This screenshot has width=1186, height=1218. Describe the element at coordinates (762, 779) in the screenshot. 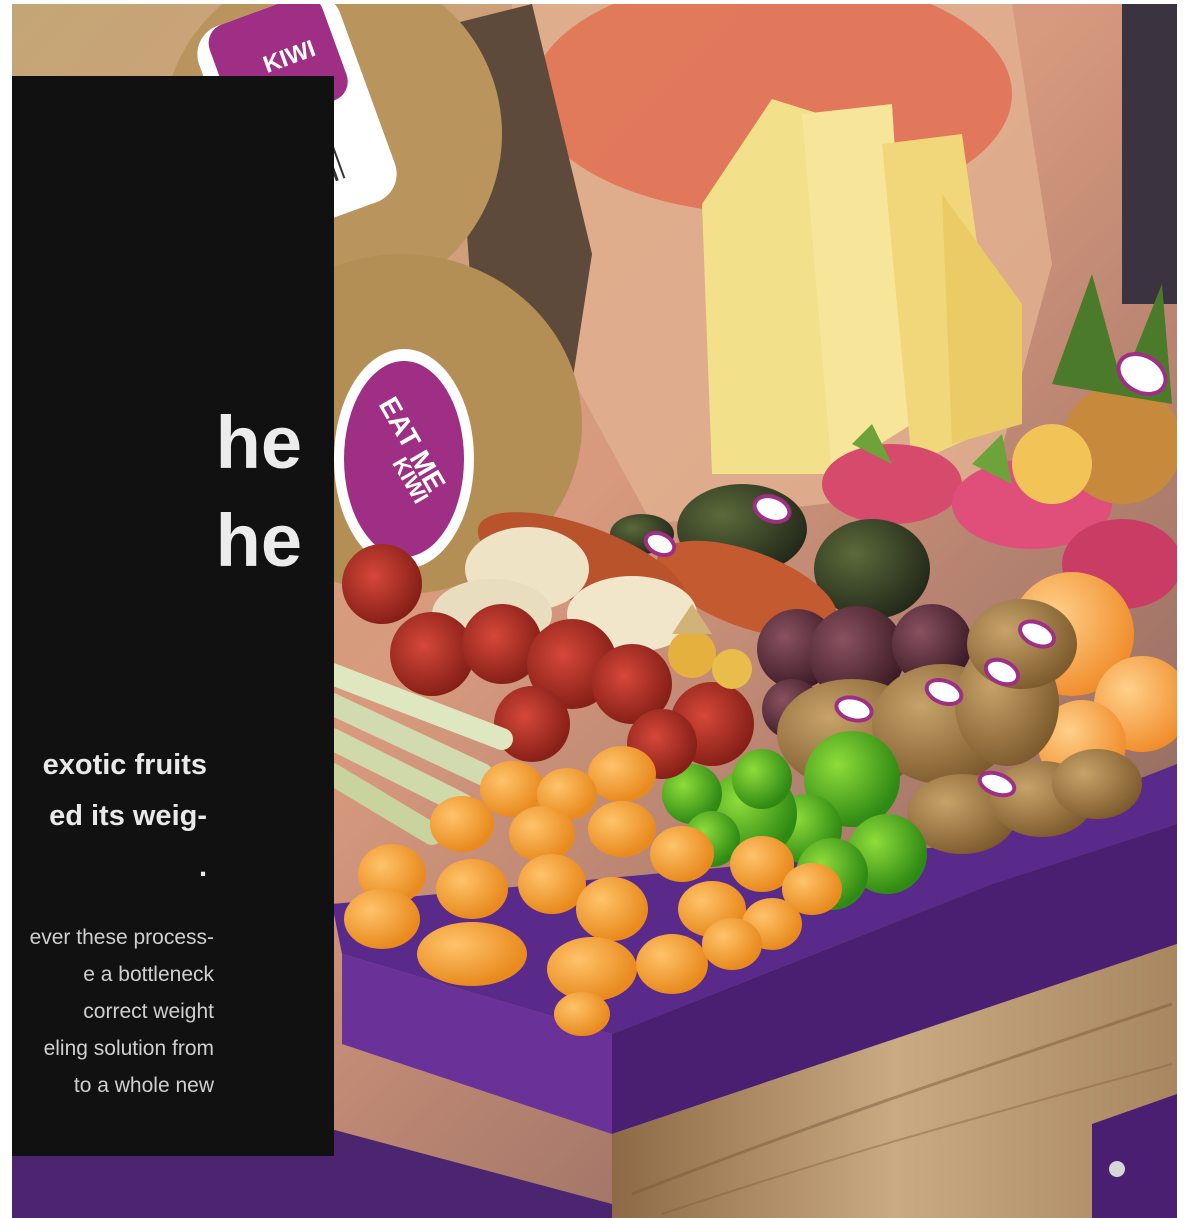

I see `lime` at that location.